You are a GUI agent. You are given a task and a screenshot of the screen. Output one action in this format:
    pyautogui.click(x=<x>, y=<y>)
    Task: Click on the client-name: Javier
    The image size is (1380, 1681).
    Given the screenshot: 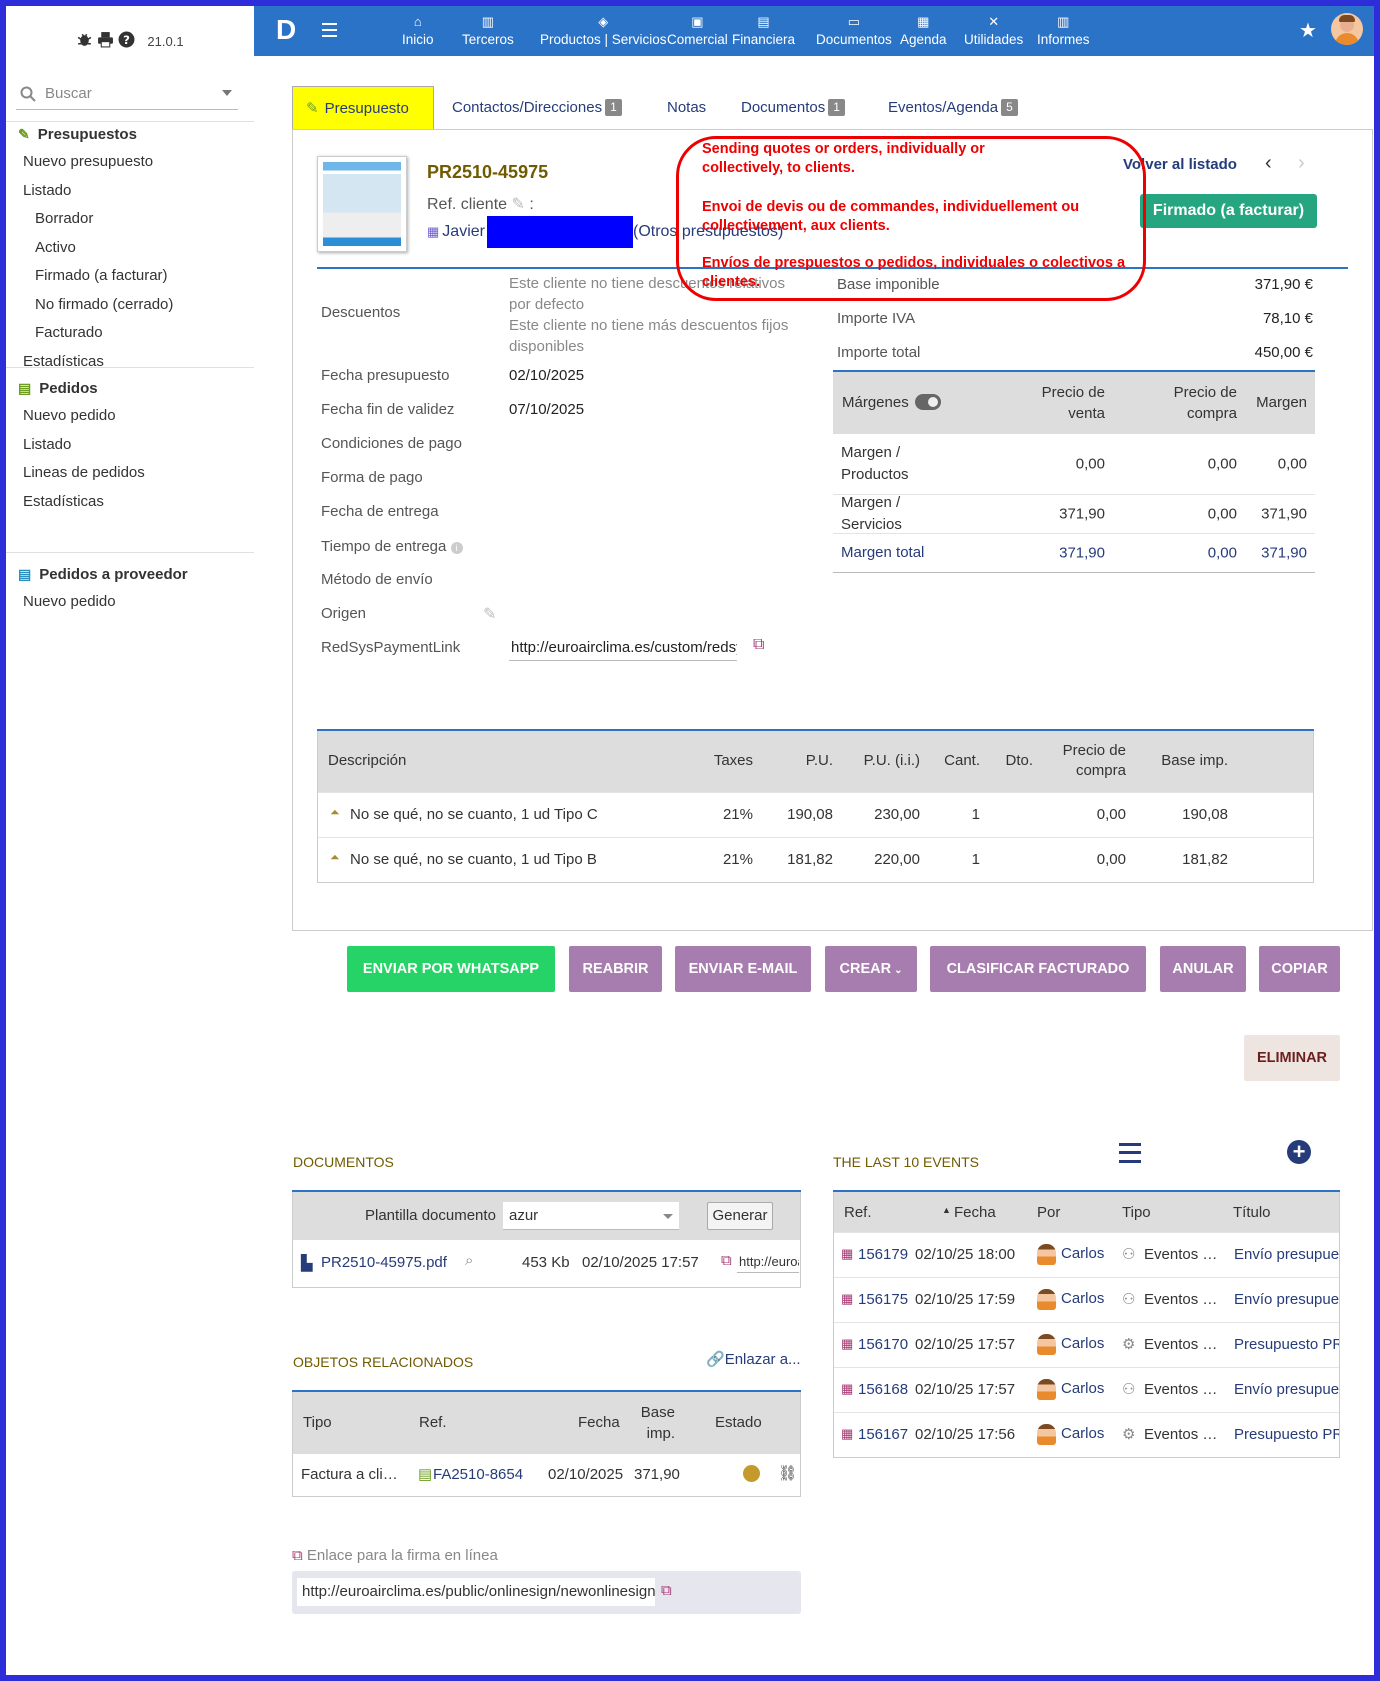 What is the action you would take?
    pyautogui.click(x=463, y=232)
    